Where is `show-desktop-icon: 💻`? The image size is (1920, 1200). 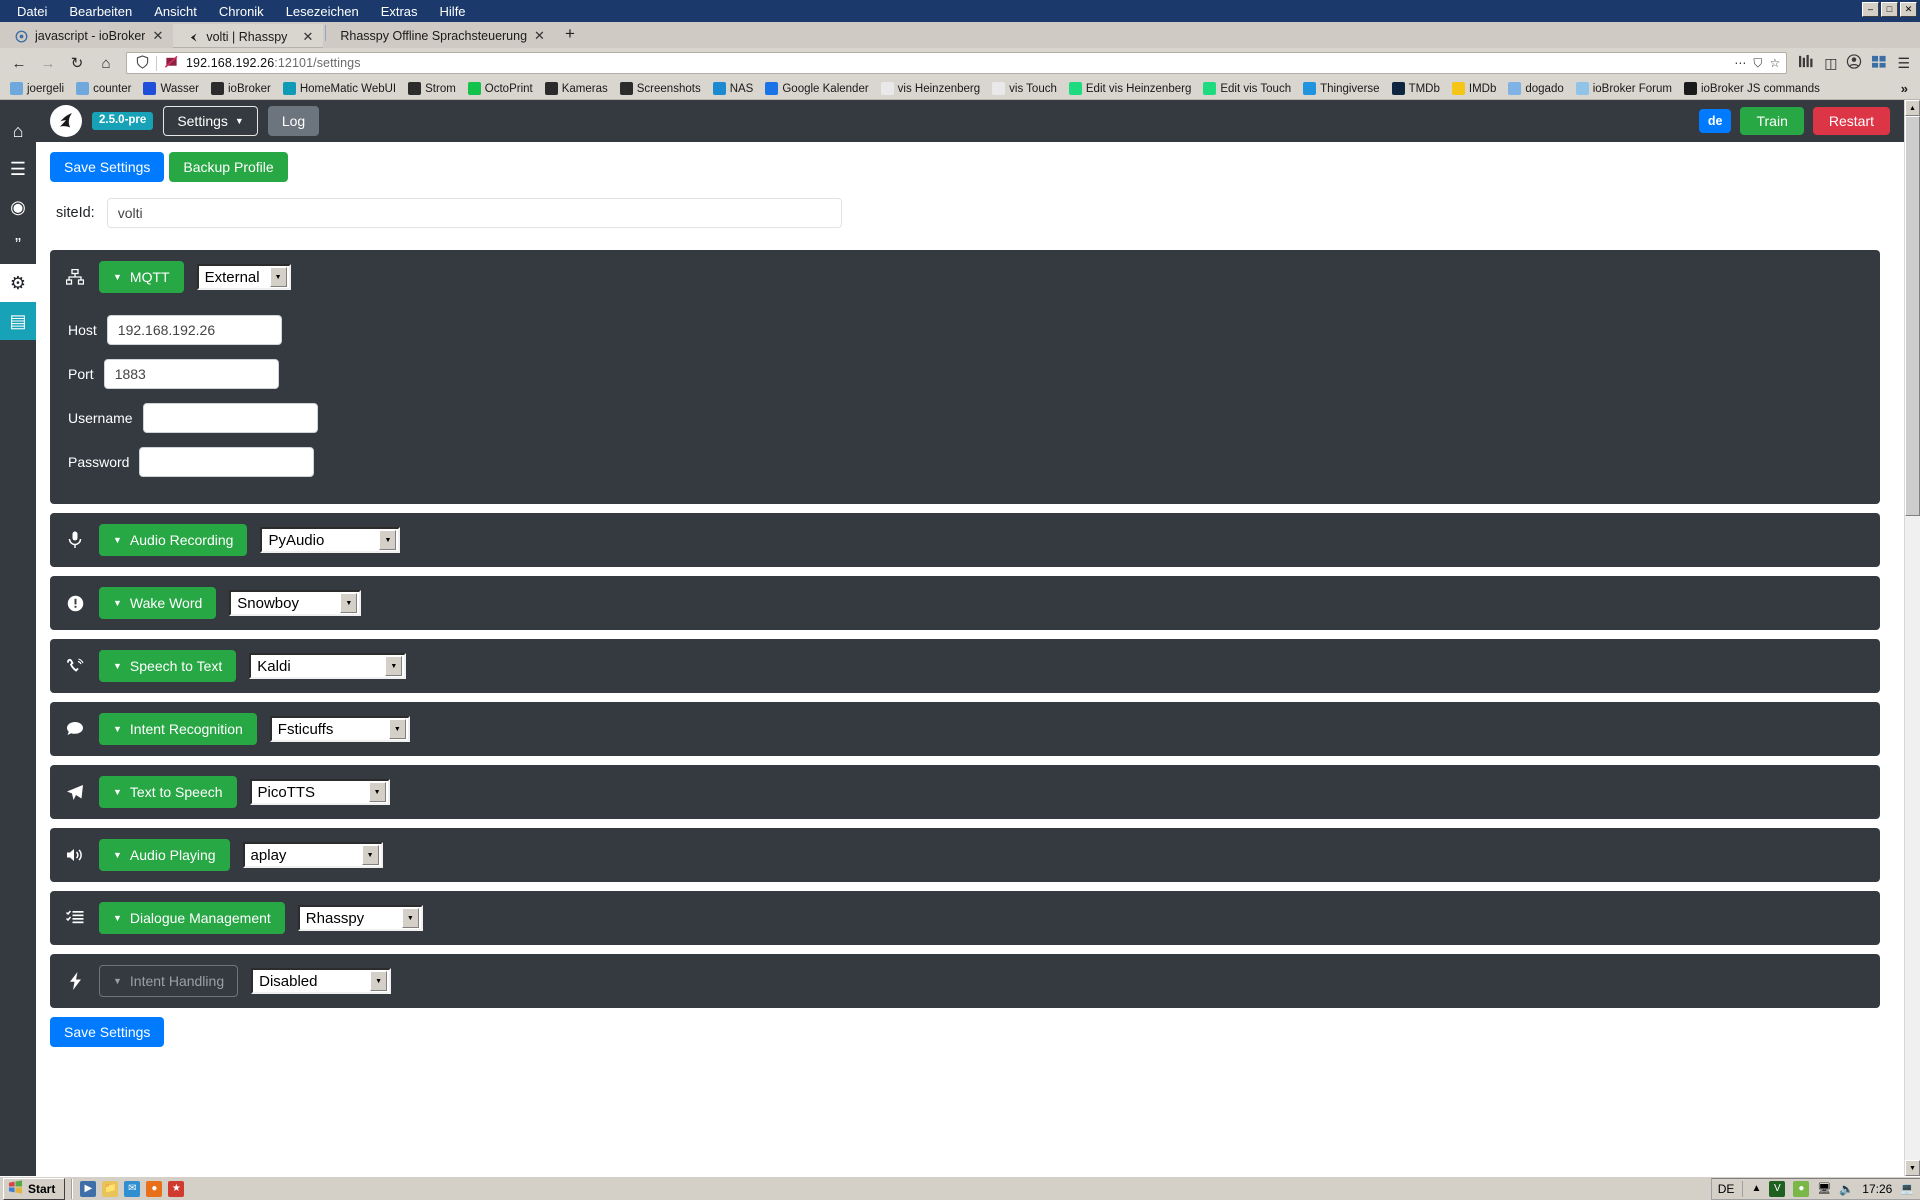
show-desktop-icon: 💻 is located at coordinates (1907, 1188).